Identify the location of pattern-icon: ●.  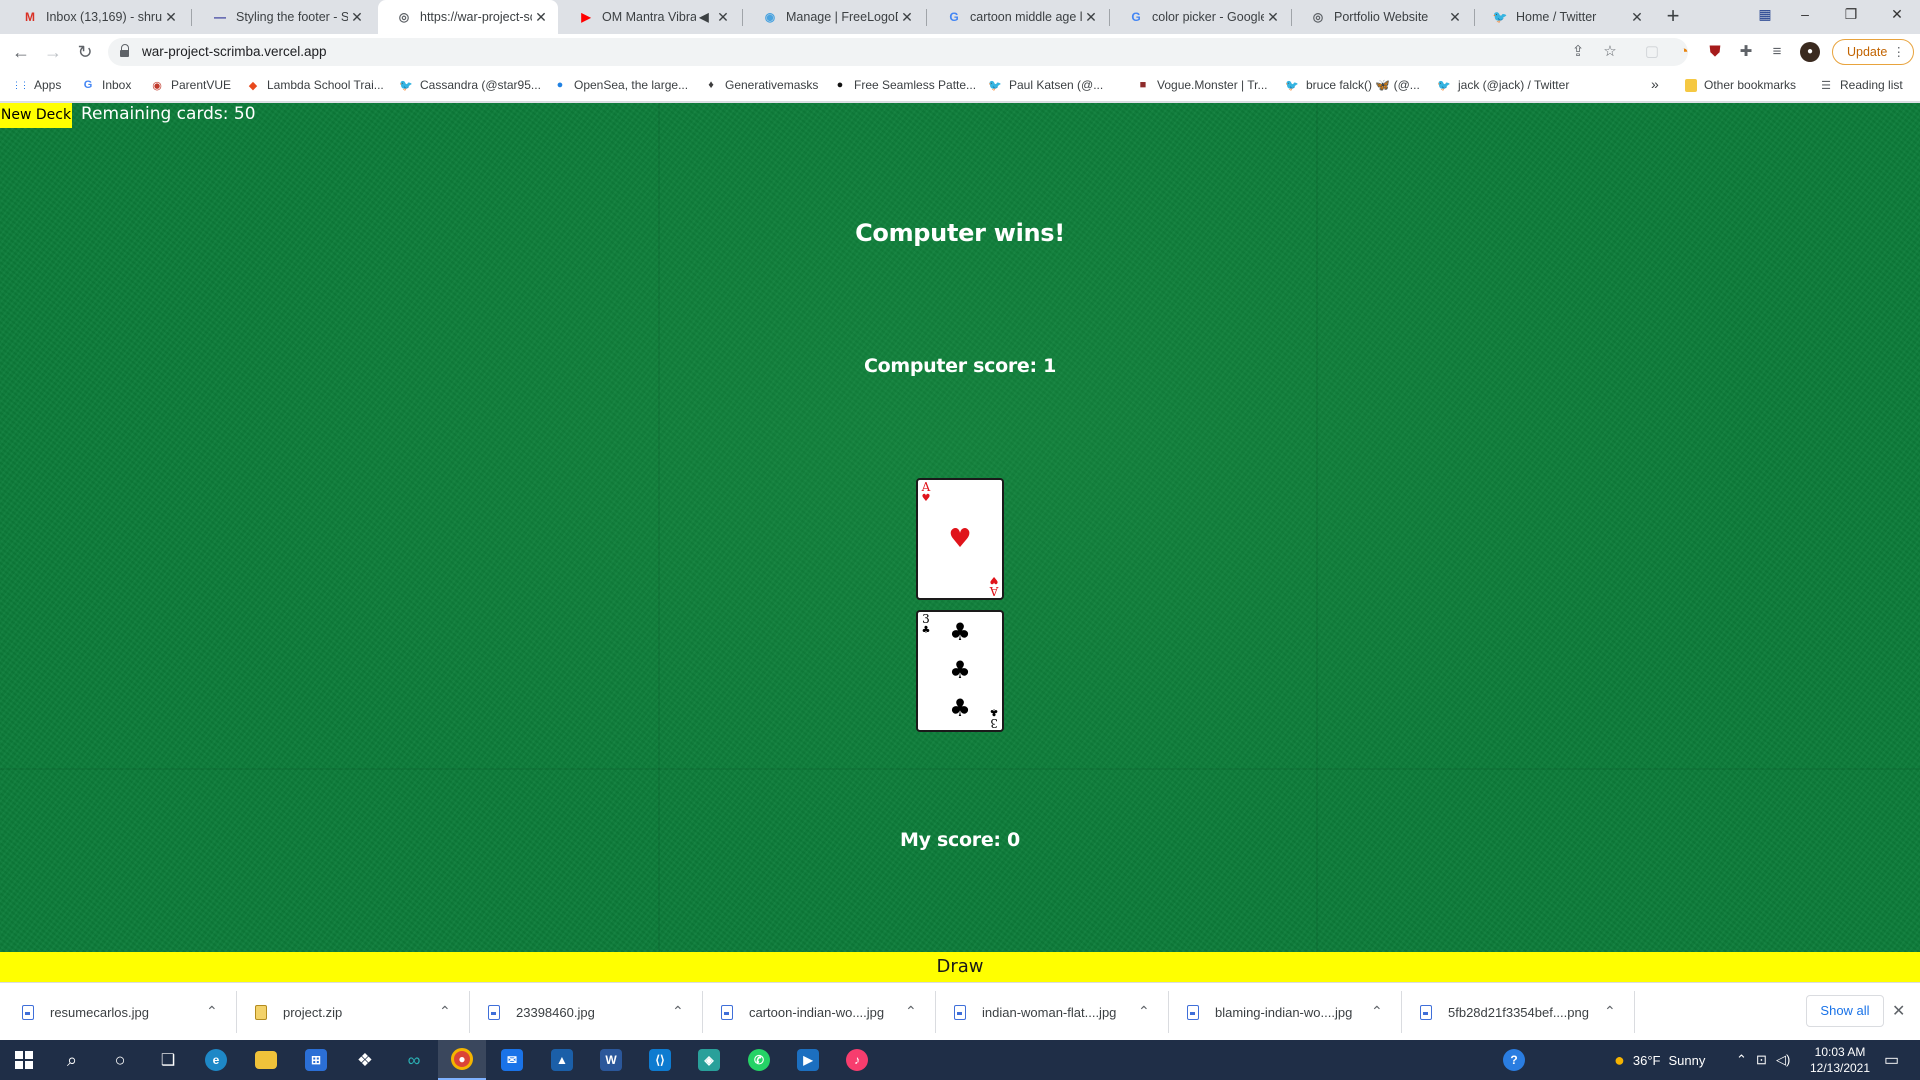
(840, 85).